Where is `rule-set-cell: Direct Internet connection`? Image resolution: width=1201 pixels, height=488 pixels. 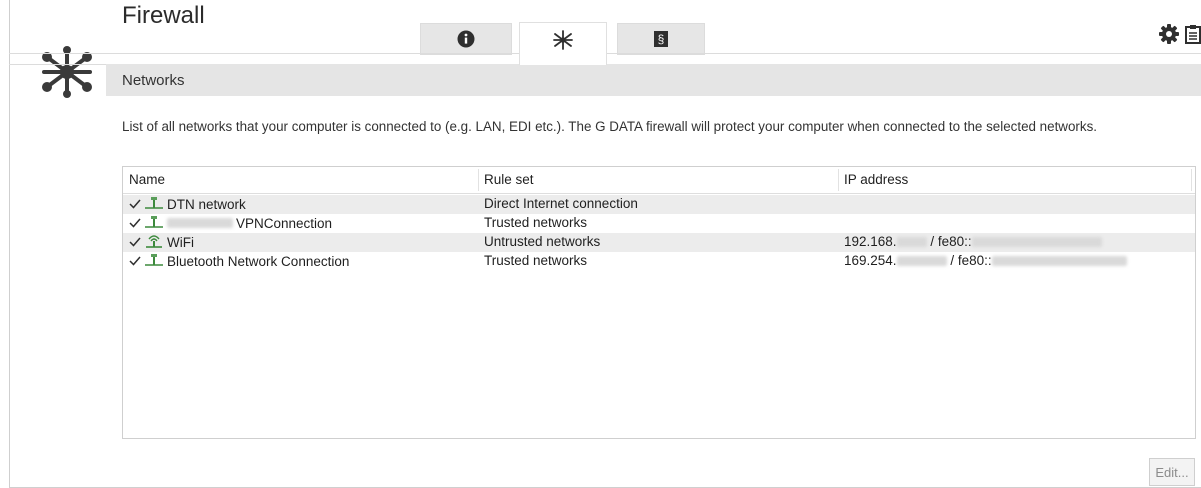 rule-set-cell: Direct Internet connection is located at coordinates (561, 203).